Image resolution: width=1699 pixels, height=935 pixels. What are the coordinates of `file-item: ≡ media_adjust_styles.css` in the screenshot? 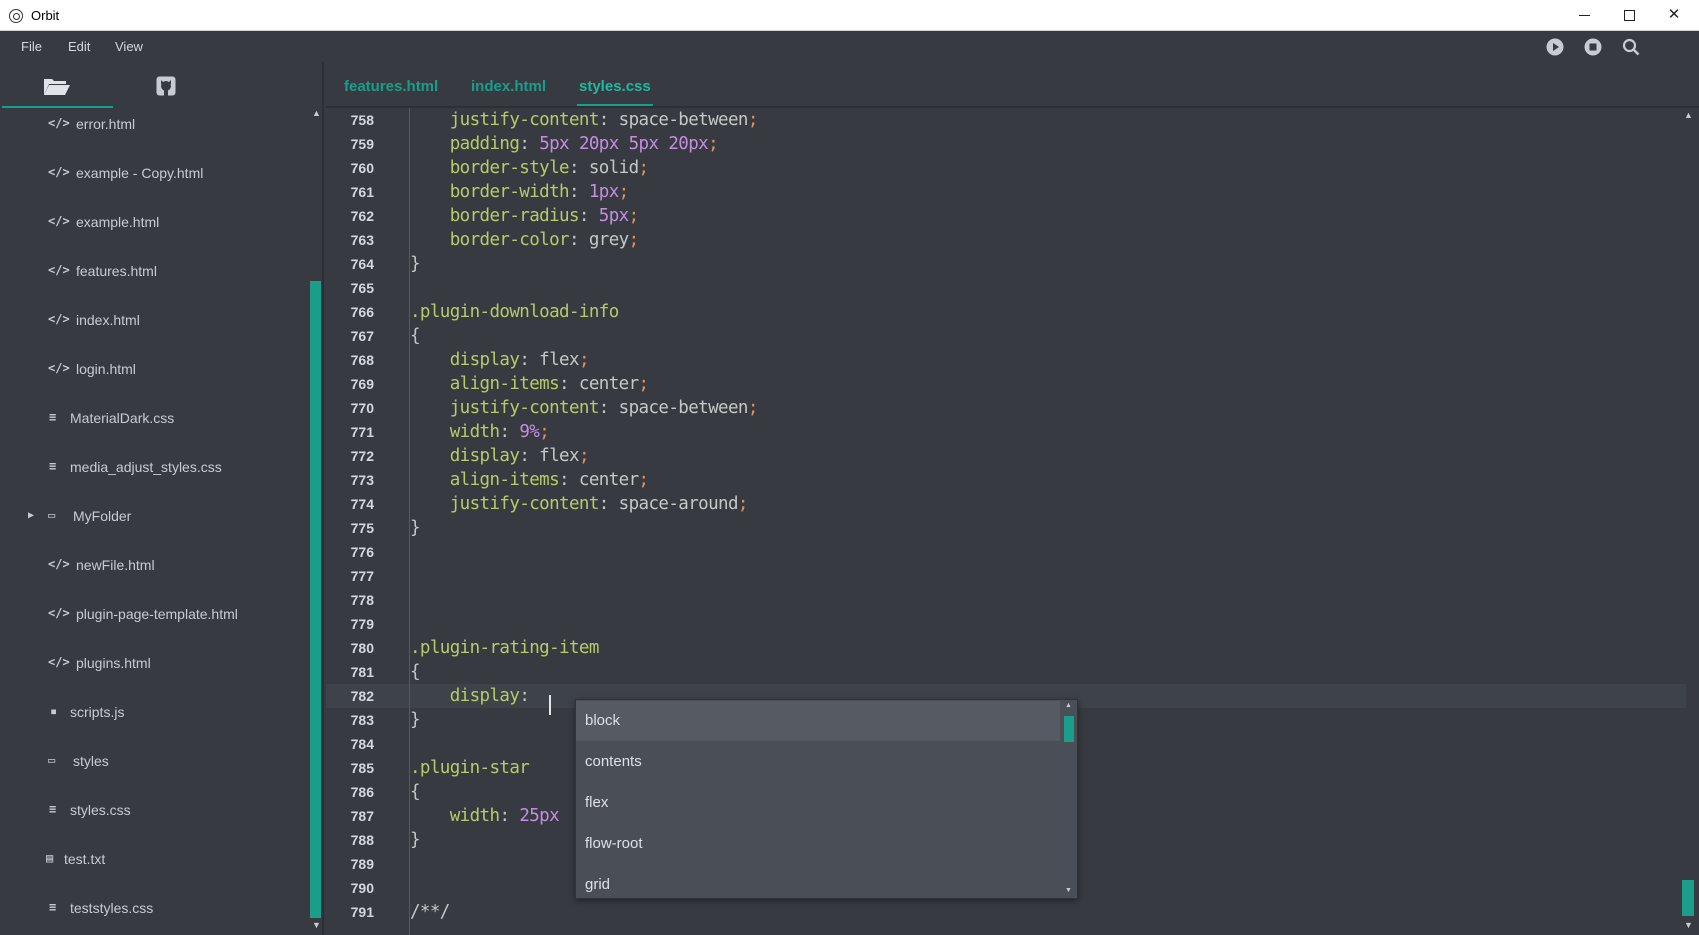 It's located at (152, 467).